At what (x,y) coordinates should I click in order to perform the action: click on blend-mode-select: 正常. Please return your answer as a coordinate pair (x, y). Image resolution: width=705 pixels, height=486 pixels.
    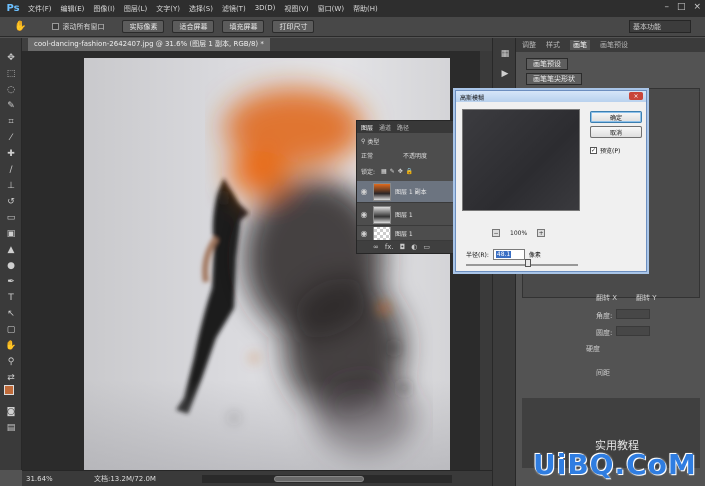
    Looking at the image, I should click on (367, 155).